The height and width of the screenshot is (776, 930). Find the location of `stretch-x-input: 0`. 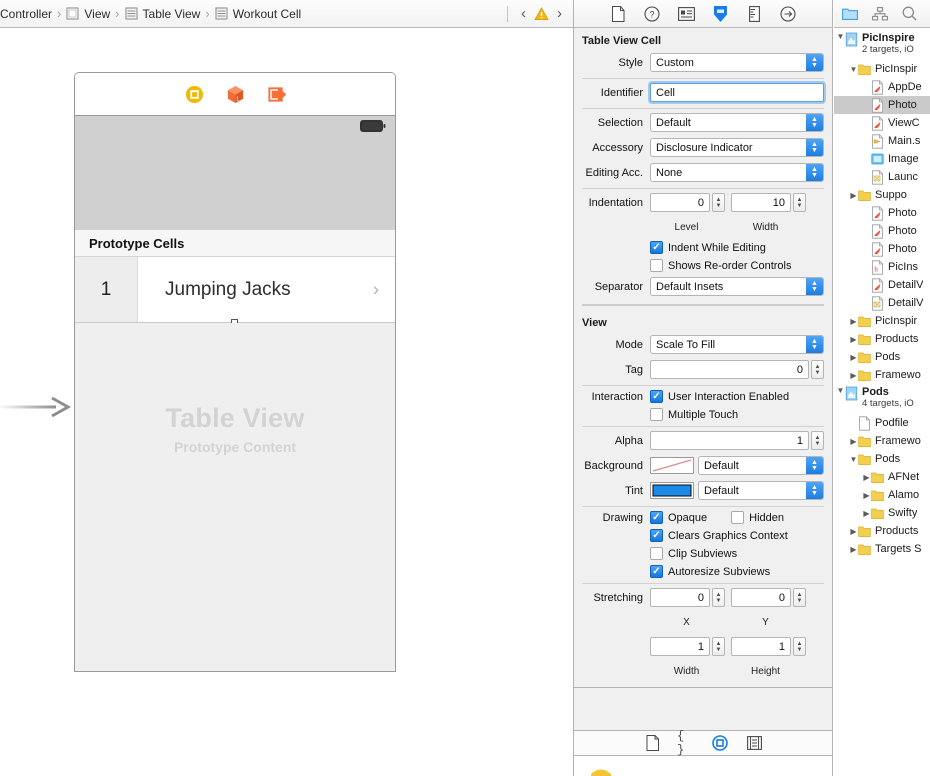

stretch-x-input: 0 is located at coordinates (680, 597).